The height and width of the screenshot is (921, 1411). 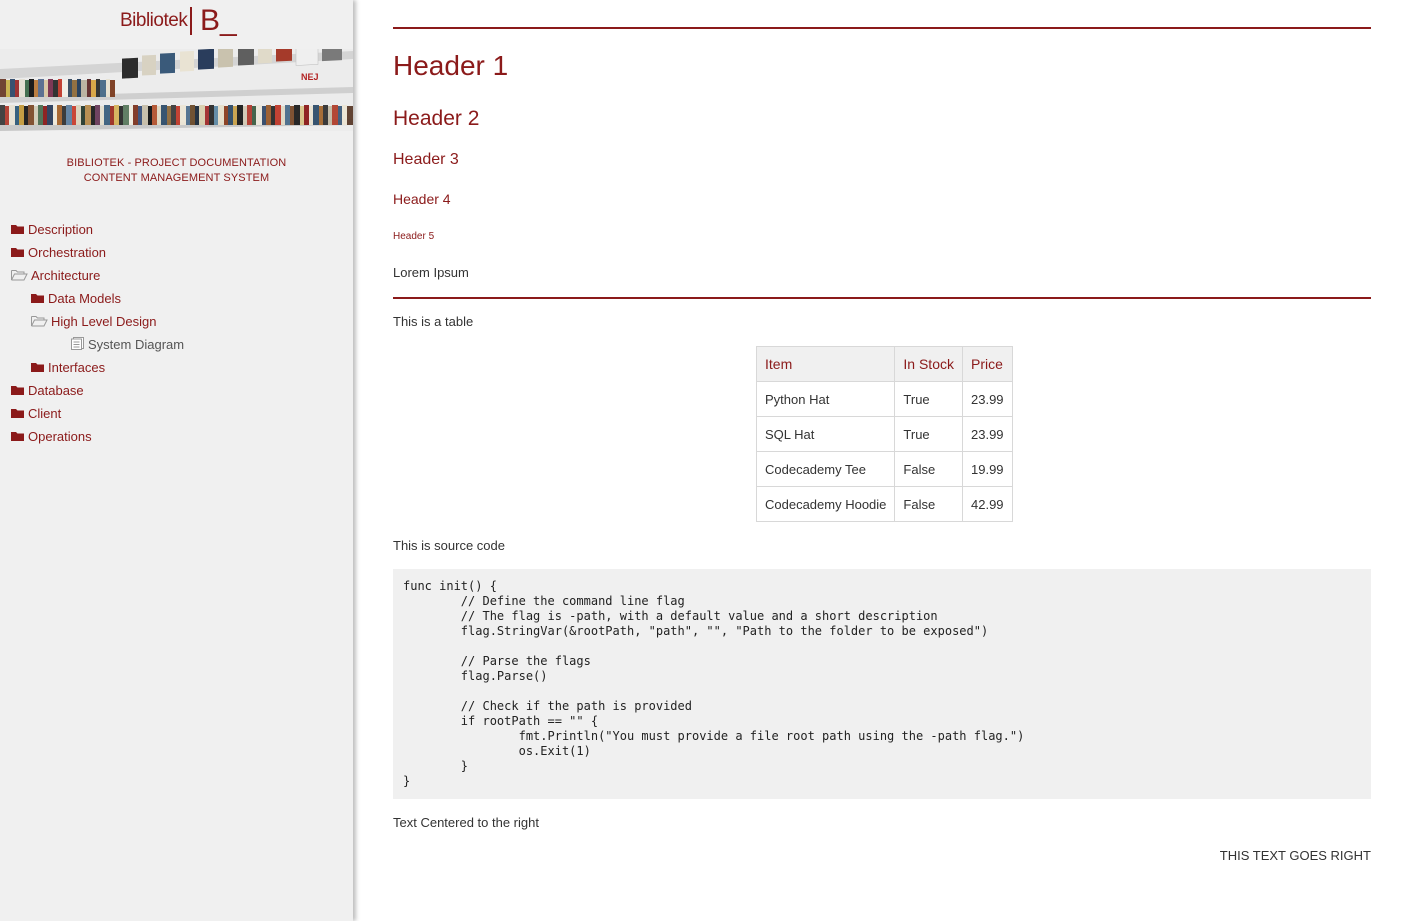 I want to click on sidebar-item-system-diagram: System Diagram, so click(x=176, y=344).